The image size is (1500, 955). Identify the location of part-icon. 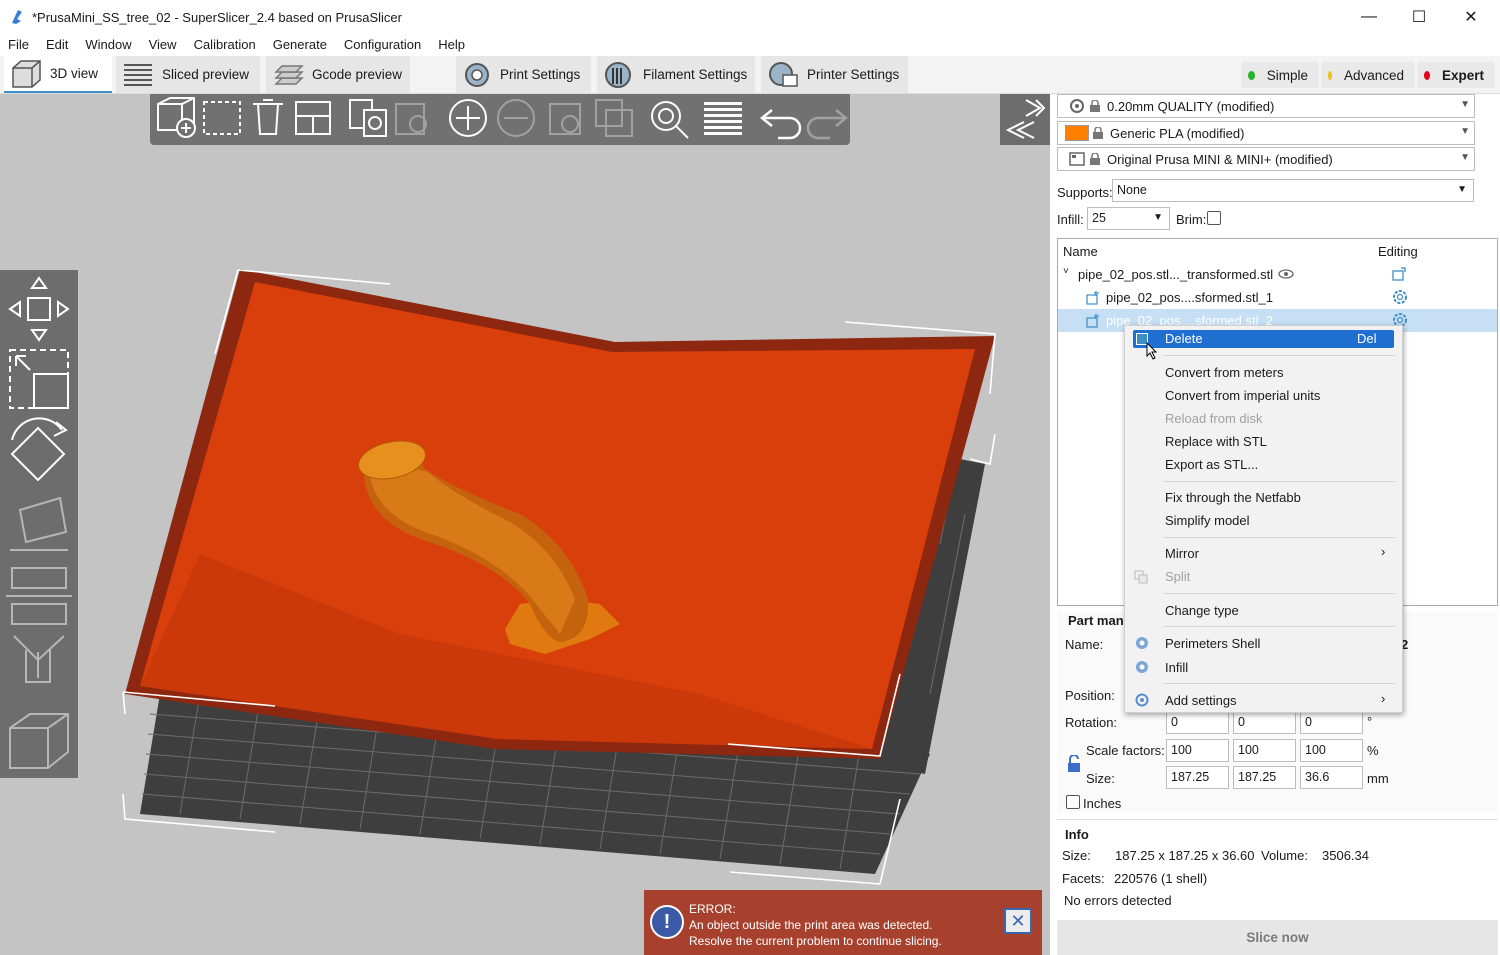
(1092, 321).